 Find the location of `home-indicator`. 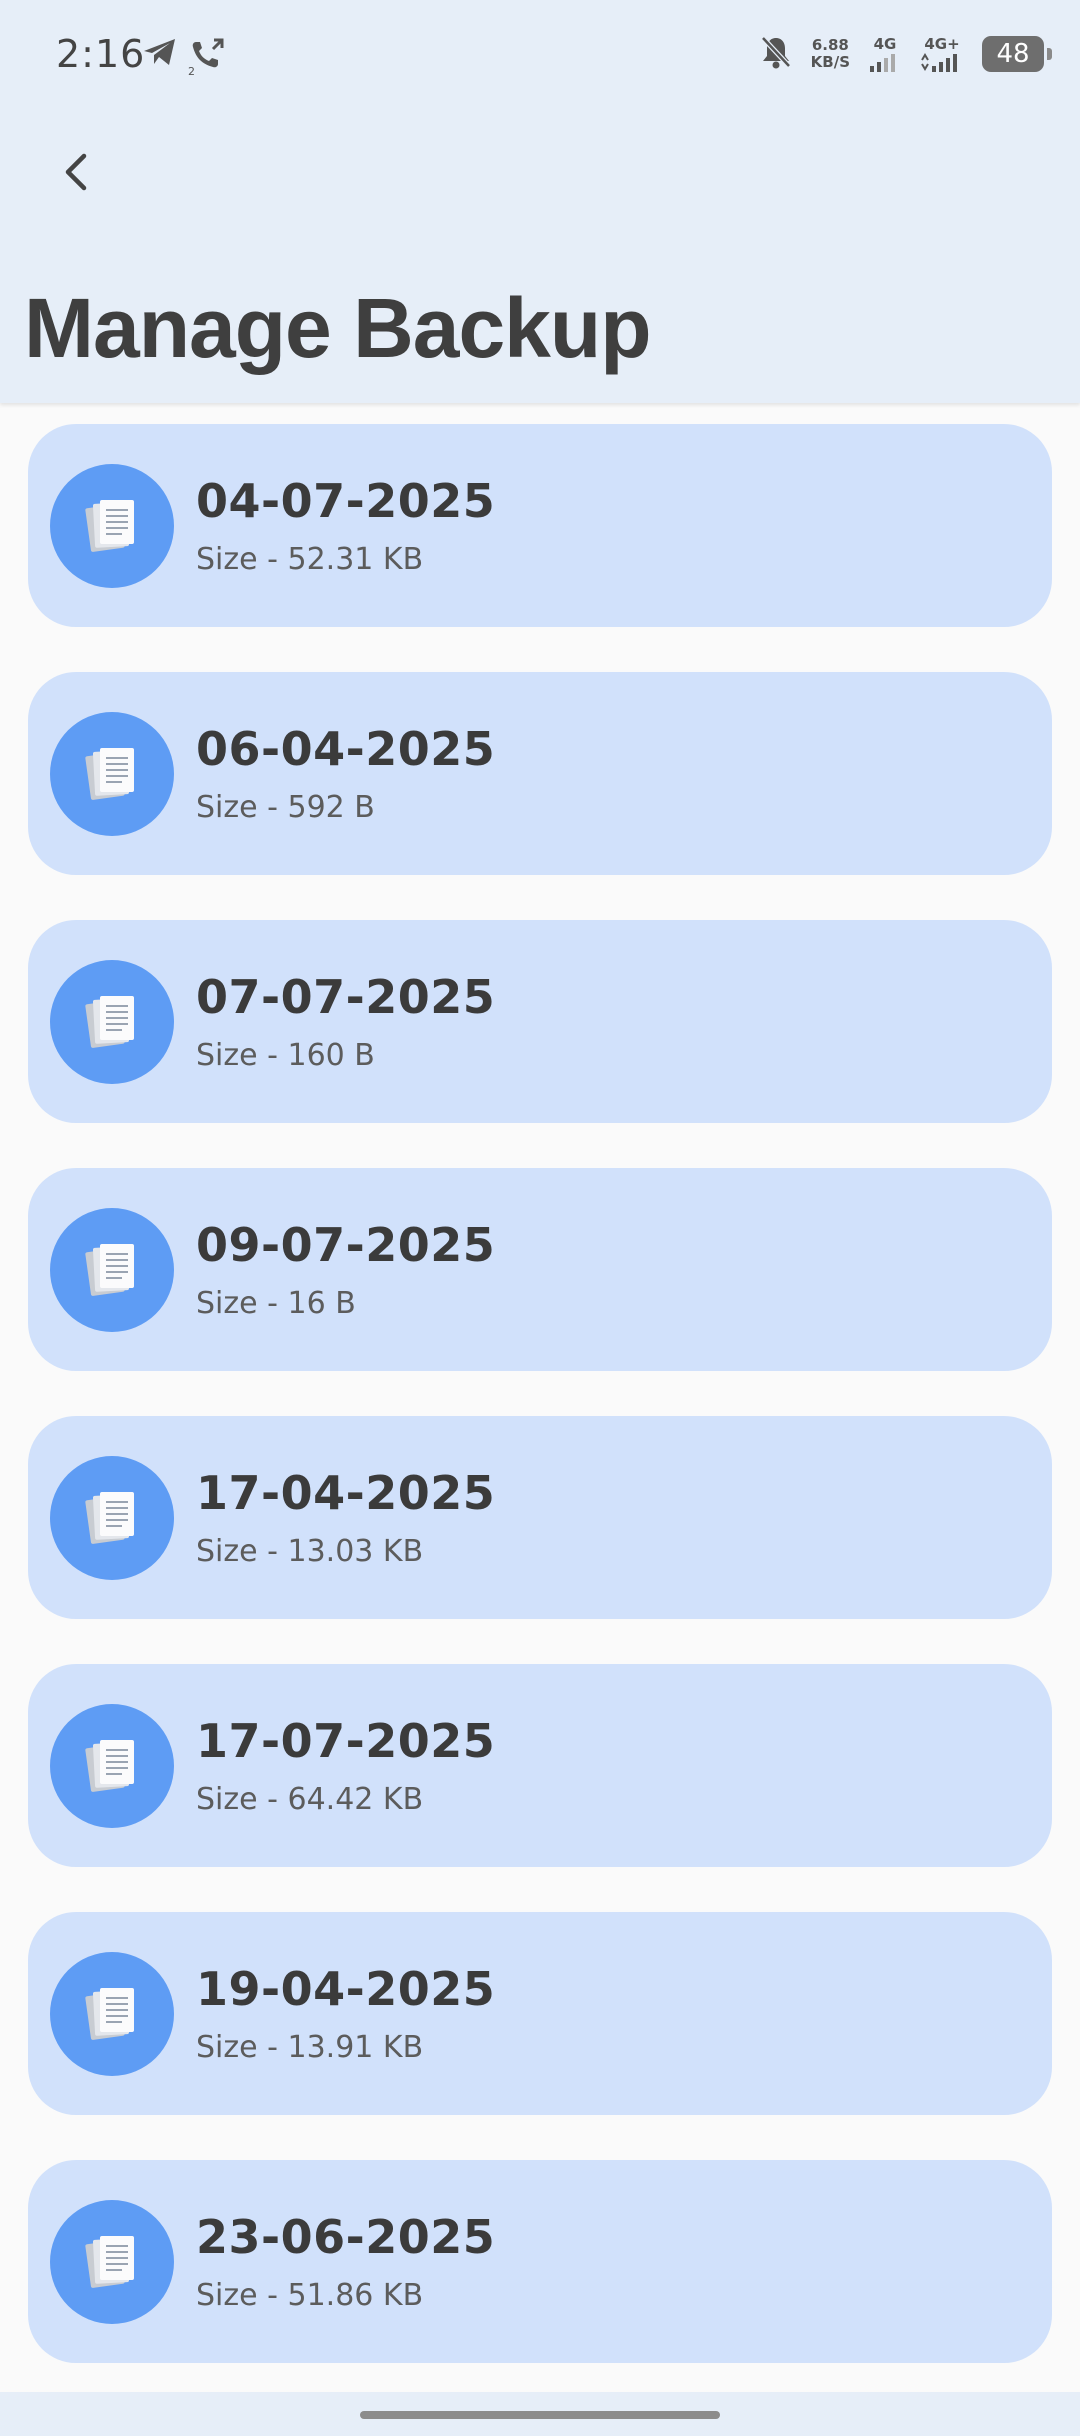

home-indicator is located at coordinates (540, 2415).